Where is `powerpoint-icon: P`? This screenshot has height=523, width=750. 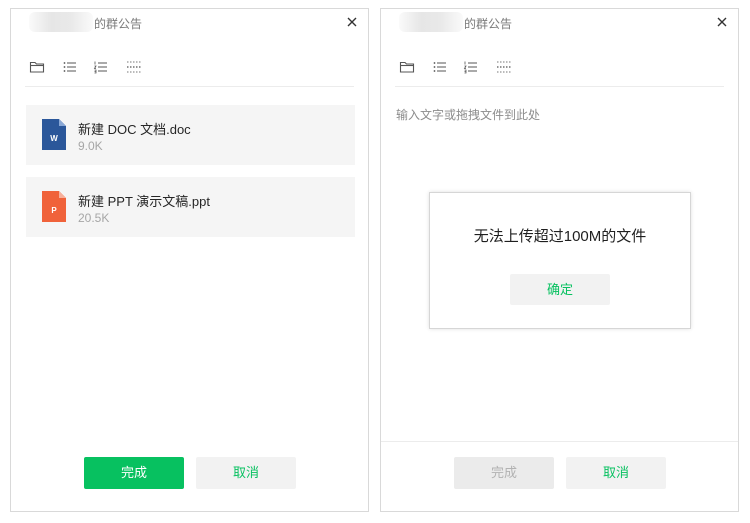
powerpoint-icon: P is located at coordinates (54, 206).